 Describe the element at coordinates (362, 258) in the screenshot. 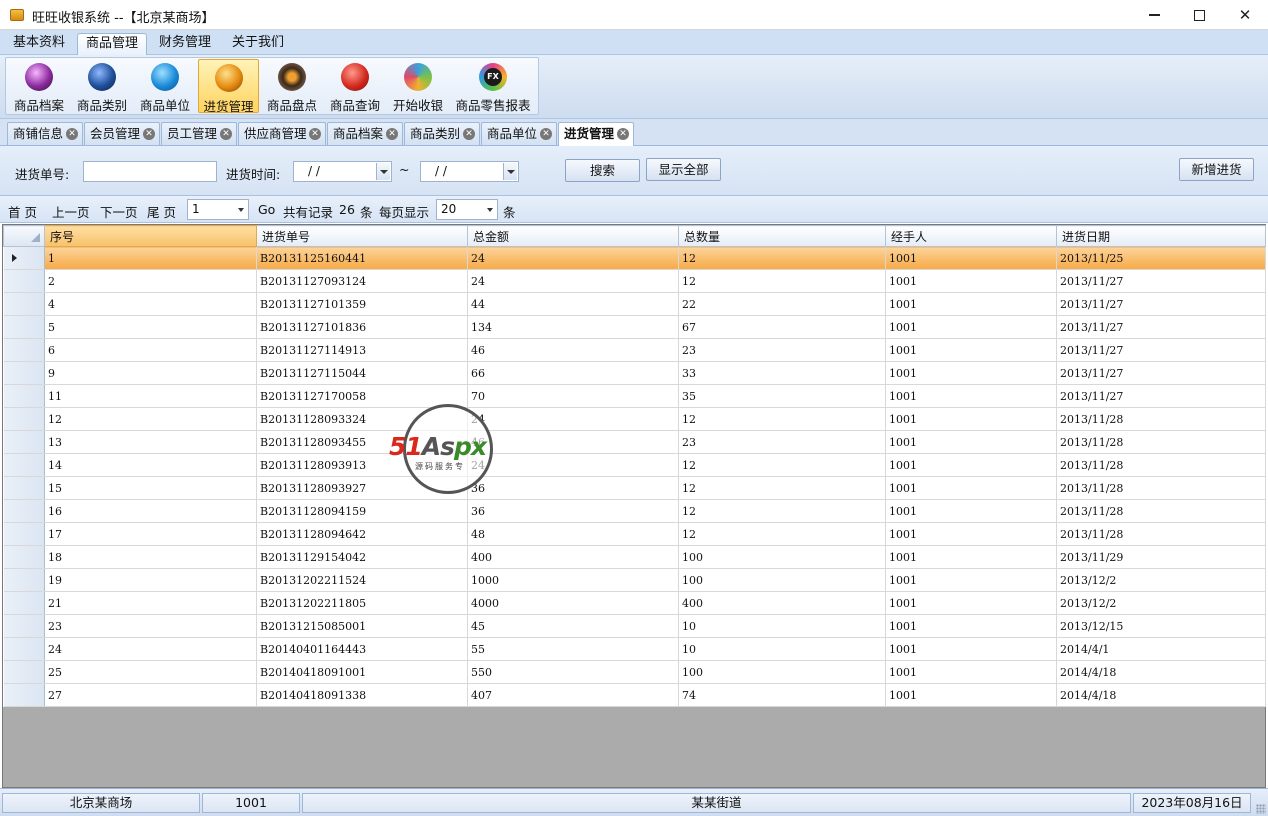

I see `table-cell: B20131125160441` at that location.